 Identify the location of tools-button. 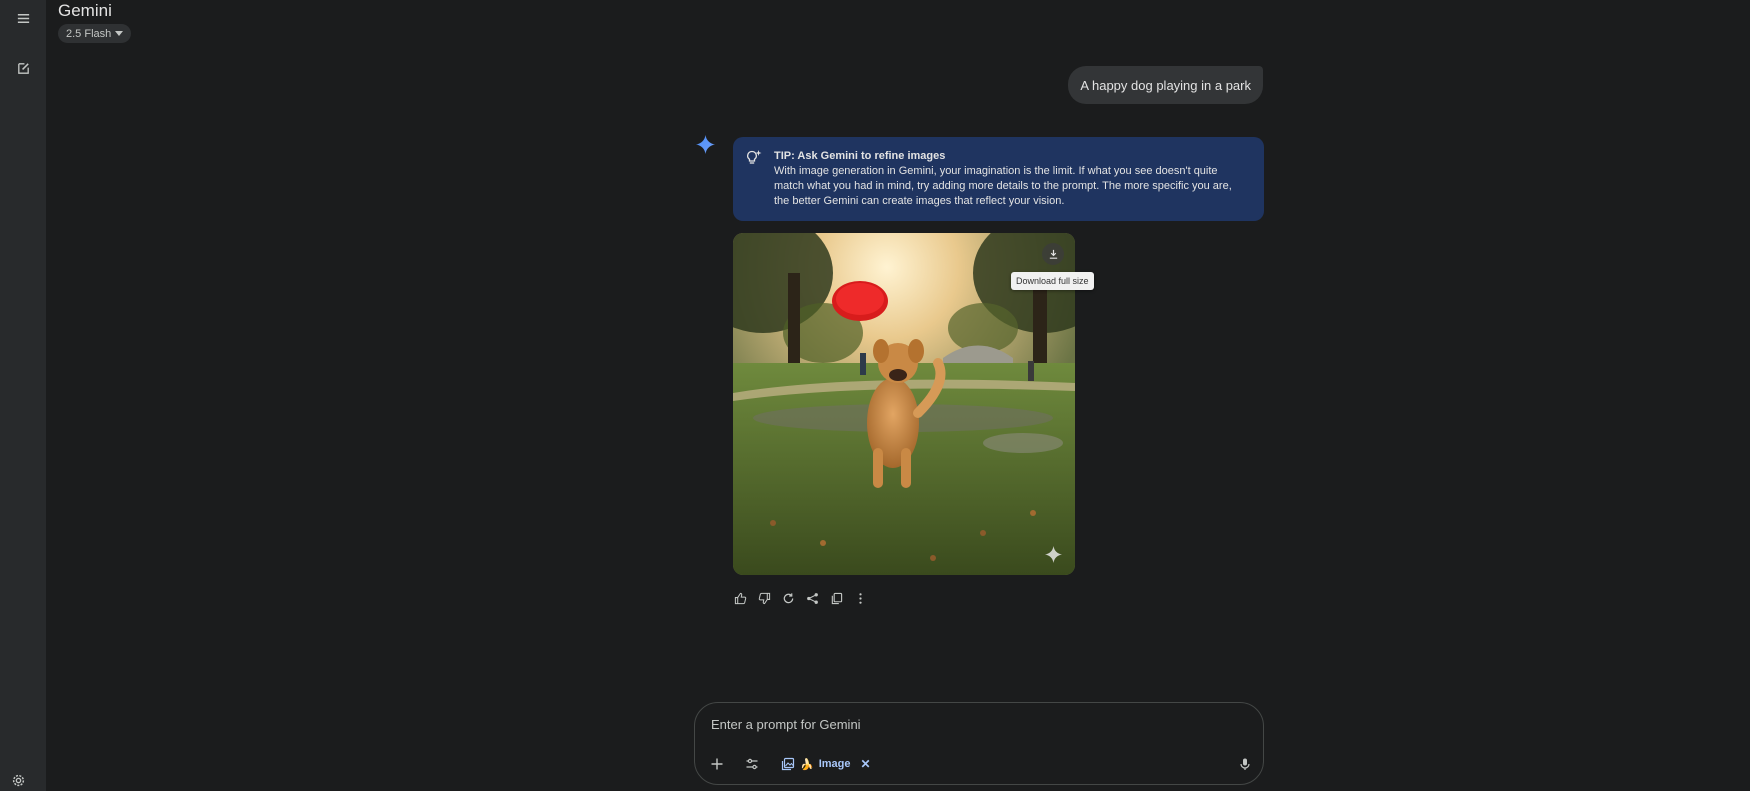
(752, 764).